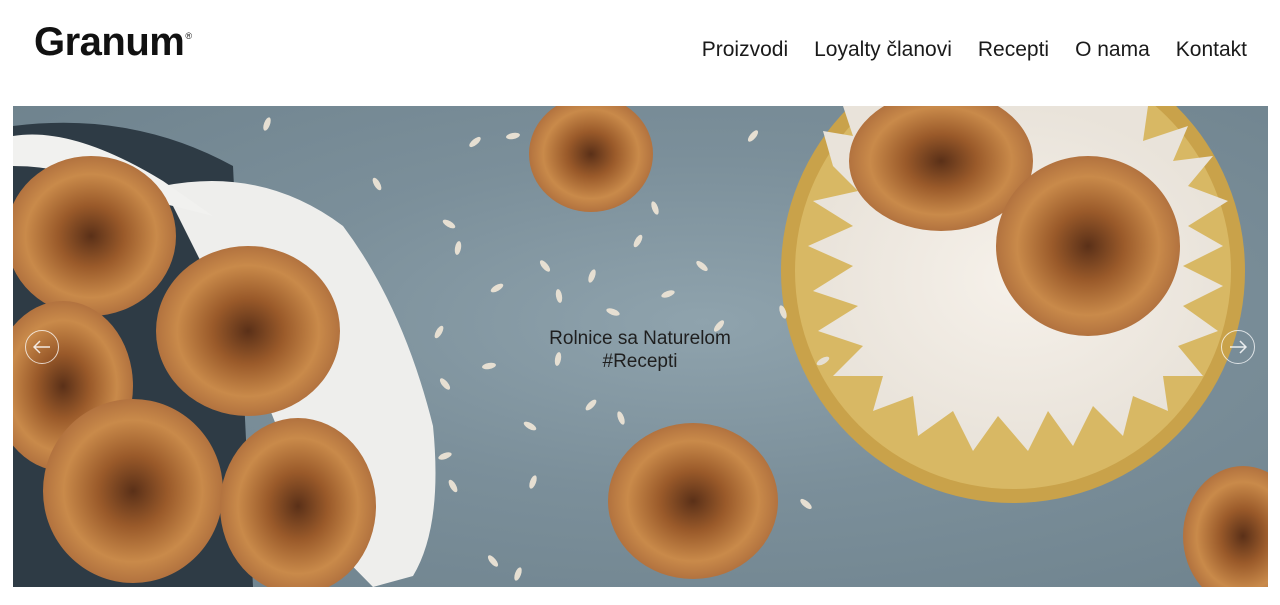  Describe the element at coordinates (883, 50) in the screenshot. I see `nav-item-loyalty: Loyalty članovi` at that location.